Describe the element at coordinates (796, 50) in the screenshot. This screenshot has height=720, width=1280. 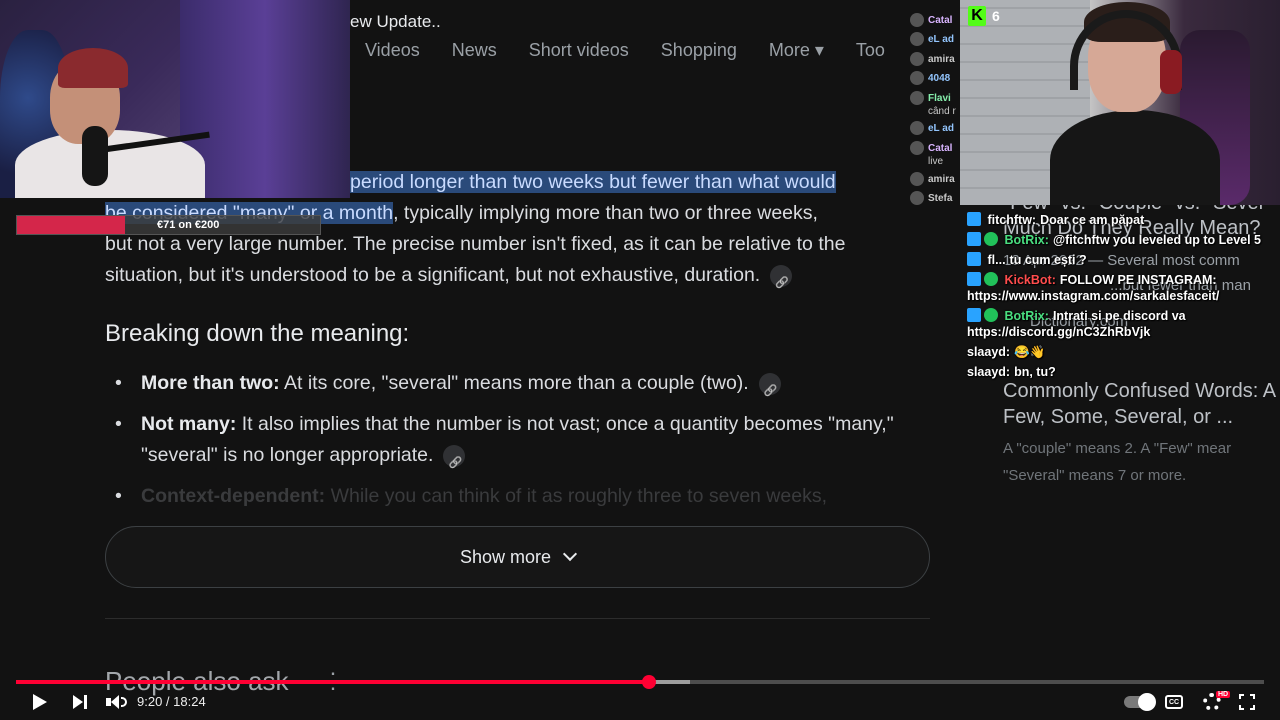
I see `tab-more: More ▾` at that location.